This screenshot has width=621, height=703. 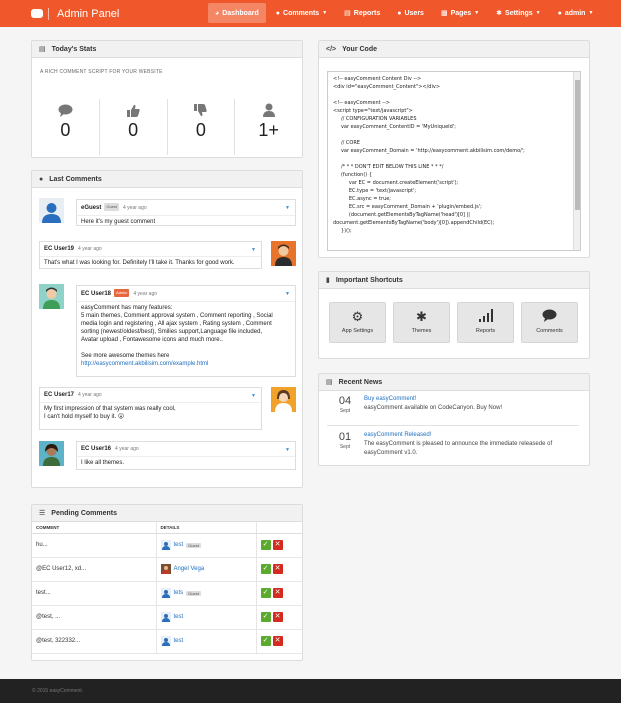 I want to click on shortcut-label: Comments, so click(x=549, y=331).